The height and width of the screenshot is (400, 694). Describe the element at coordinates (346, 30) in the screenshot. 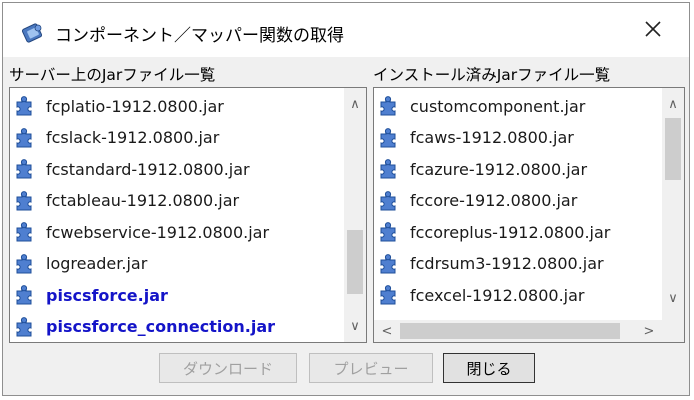

I see `title-bar: コンポーネント／マッパー関数の取得` at that location.